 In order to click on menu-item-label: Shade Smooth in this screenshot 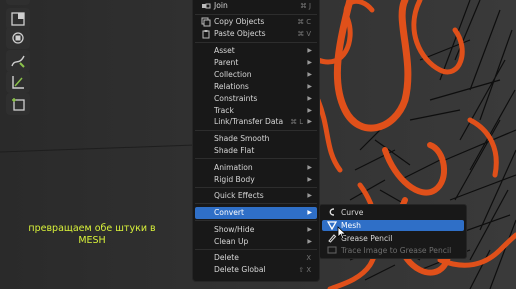, I will do `click(242, 138)`.